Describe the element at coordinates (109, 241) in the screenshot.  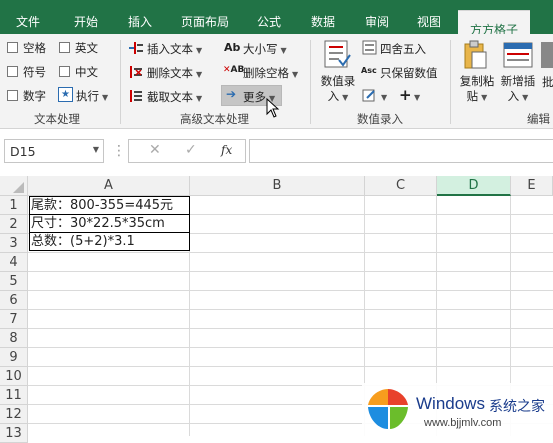
I see `cell-a3: 总数：(5+2)*3.1` at that location.